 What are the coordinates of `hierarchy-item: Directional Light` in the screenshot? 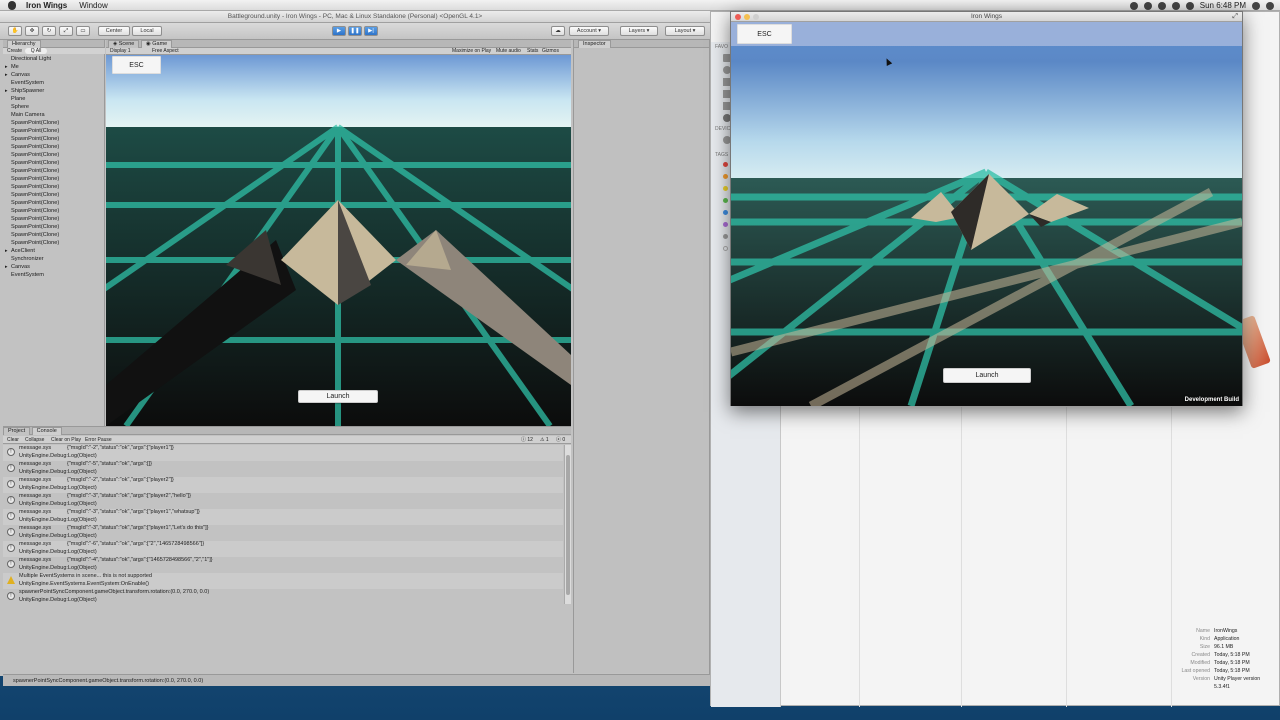 It's located at (54, 59).